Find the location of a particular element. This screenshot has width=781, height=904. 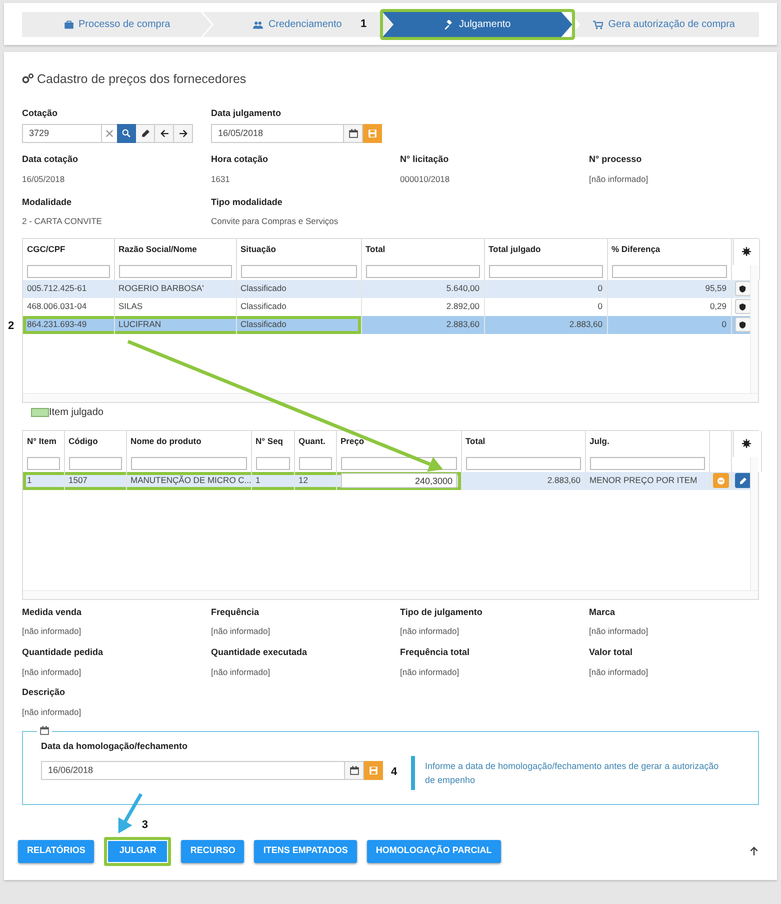

column-header: Preço is located at coordinates (353, 441).